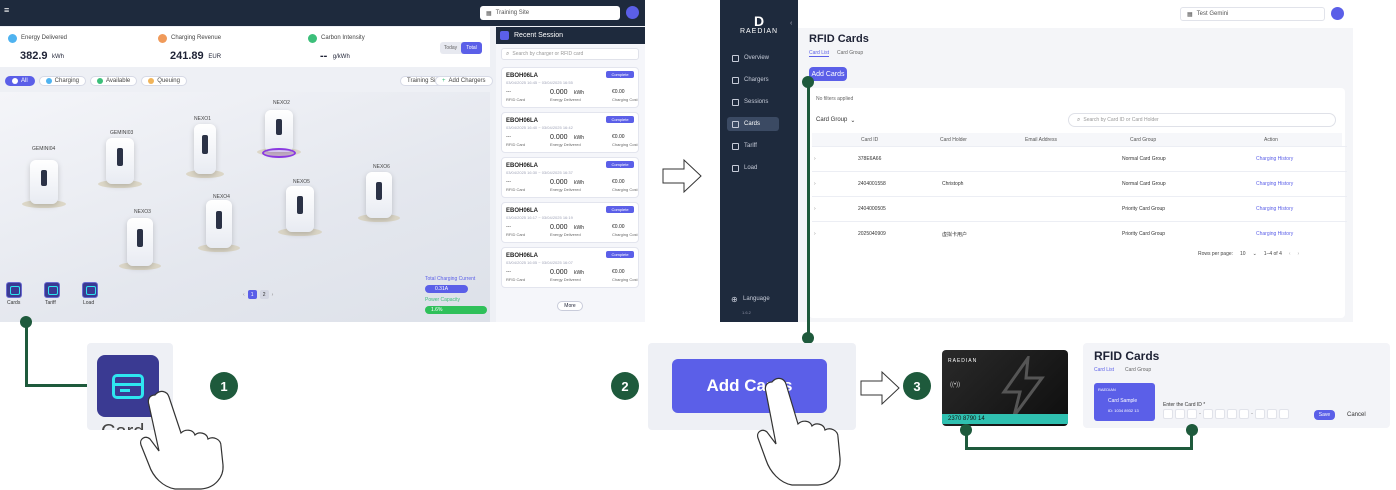 This screenshot has width=1396, height=490. Describe the element at coordinates (735, 168) in the screenshot. I see `load-icon` at that location.